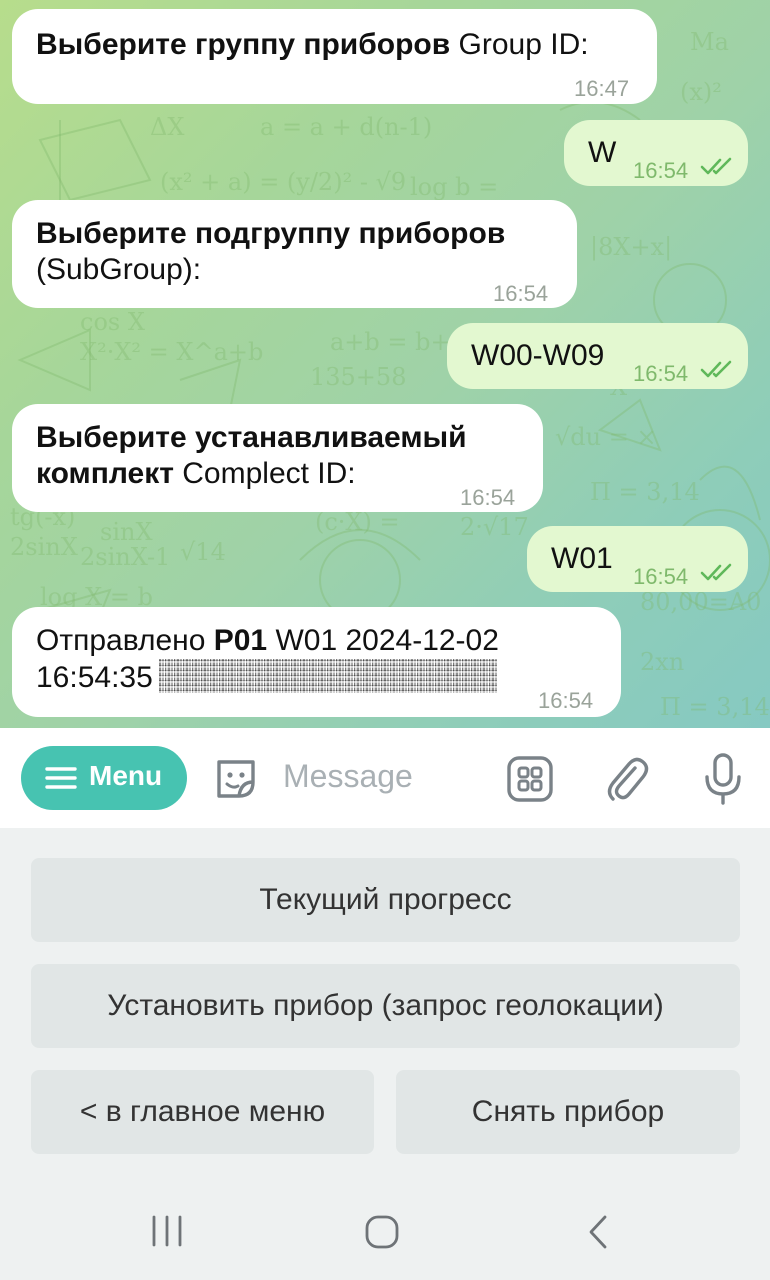  Describe the element at coordinates (662, 662) in the screenshot. I see `svg-text: 2xn` at that location.